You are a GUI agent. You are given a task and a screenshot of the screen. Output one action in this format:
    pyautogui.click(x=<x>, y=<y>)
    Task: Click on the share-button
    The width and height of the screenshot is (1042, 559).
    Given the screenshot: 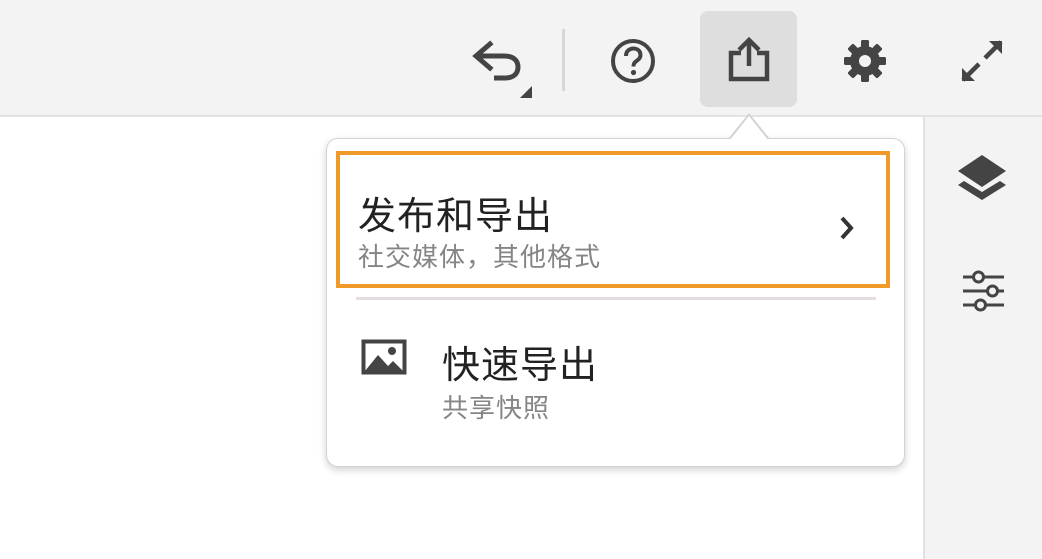 What is the action you would take?
    pyautogui.click(x=748, y=59)
    